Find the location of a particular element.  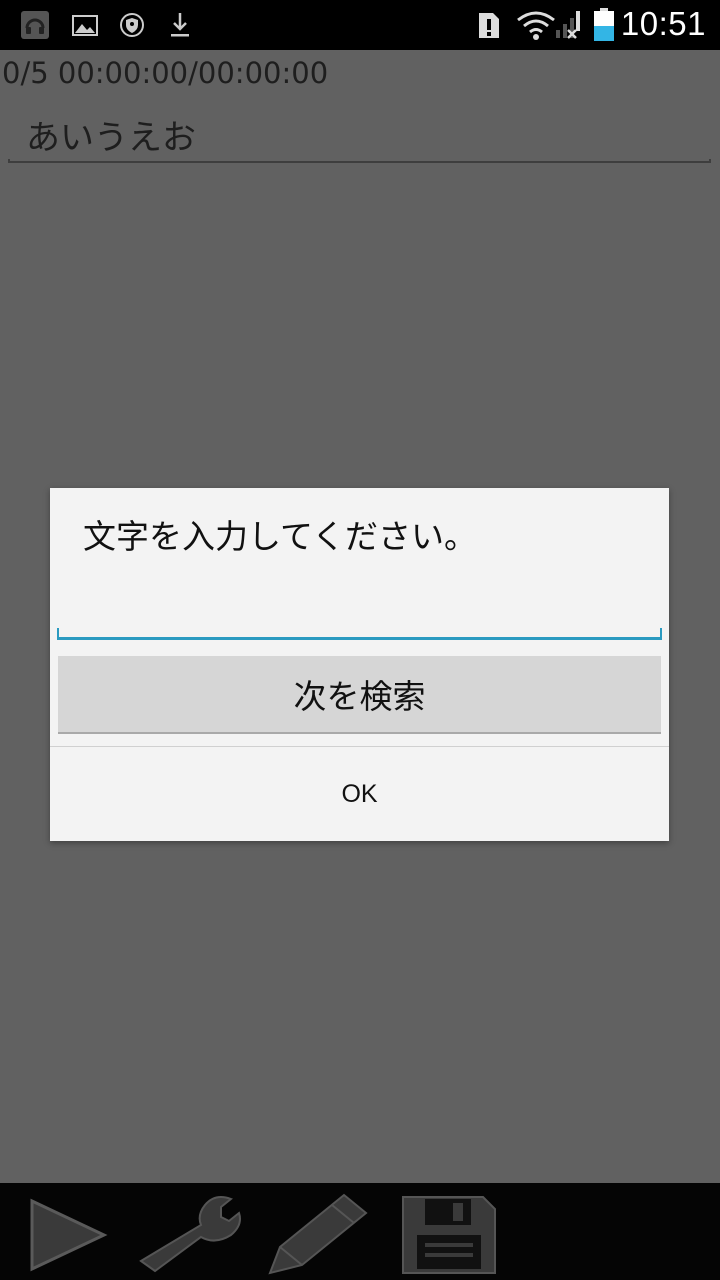

shield-icon is located at coordinates (132, 25).